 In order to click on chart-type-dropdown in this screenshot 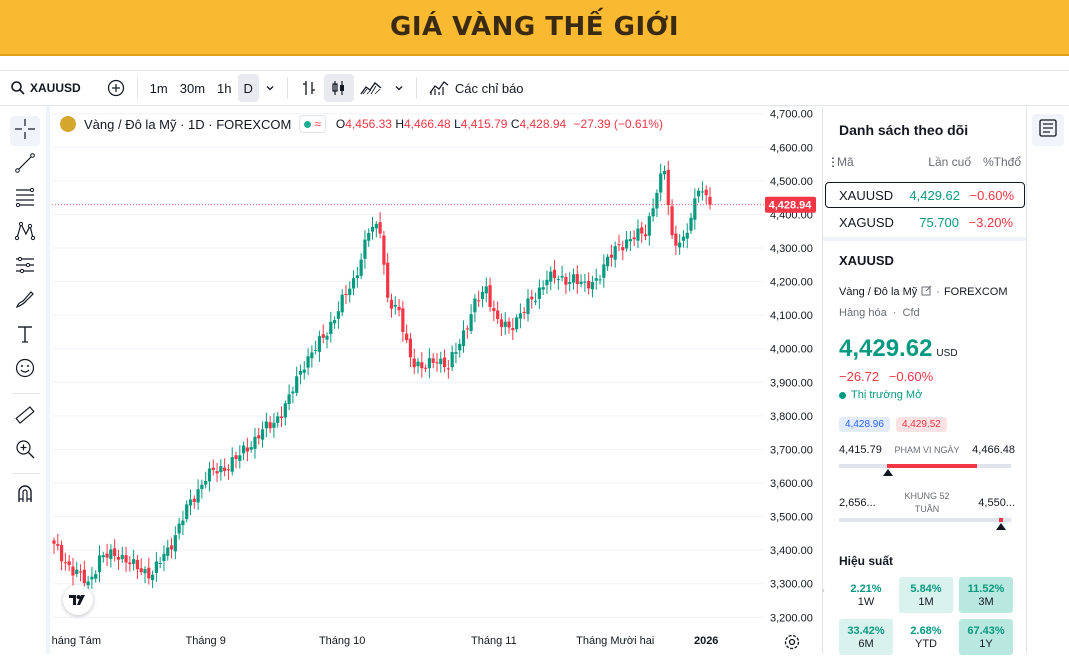, I will do `click(399, 88)`.